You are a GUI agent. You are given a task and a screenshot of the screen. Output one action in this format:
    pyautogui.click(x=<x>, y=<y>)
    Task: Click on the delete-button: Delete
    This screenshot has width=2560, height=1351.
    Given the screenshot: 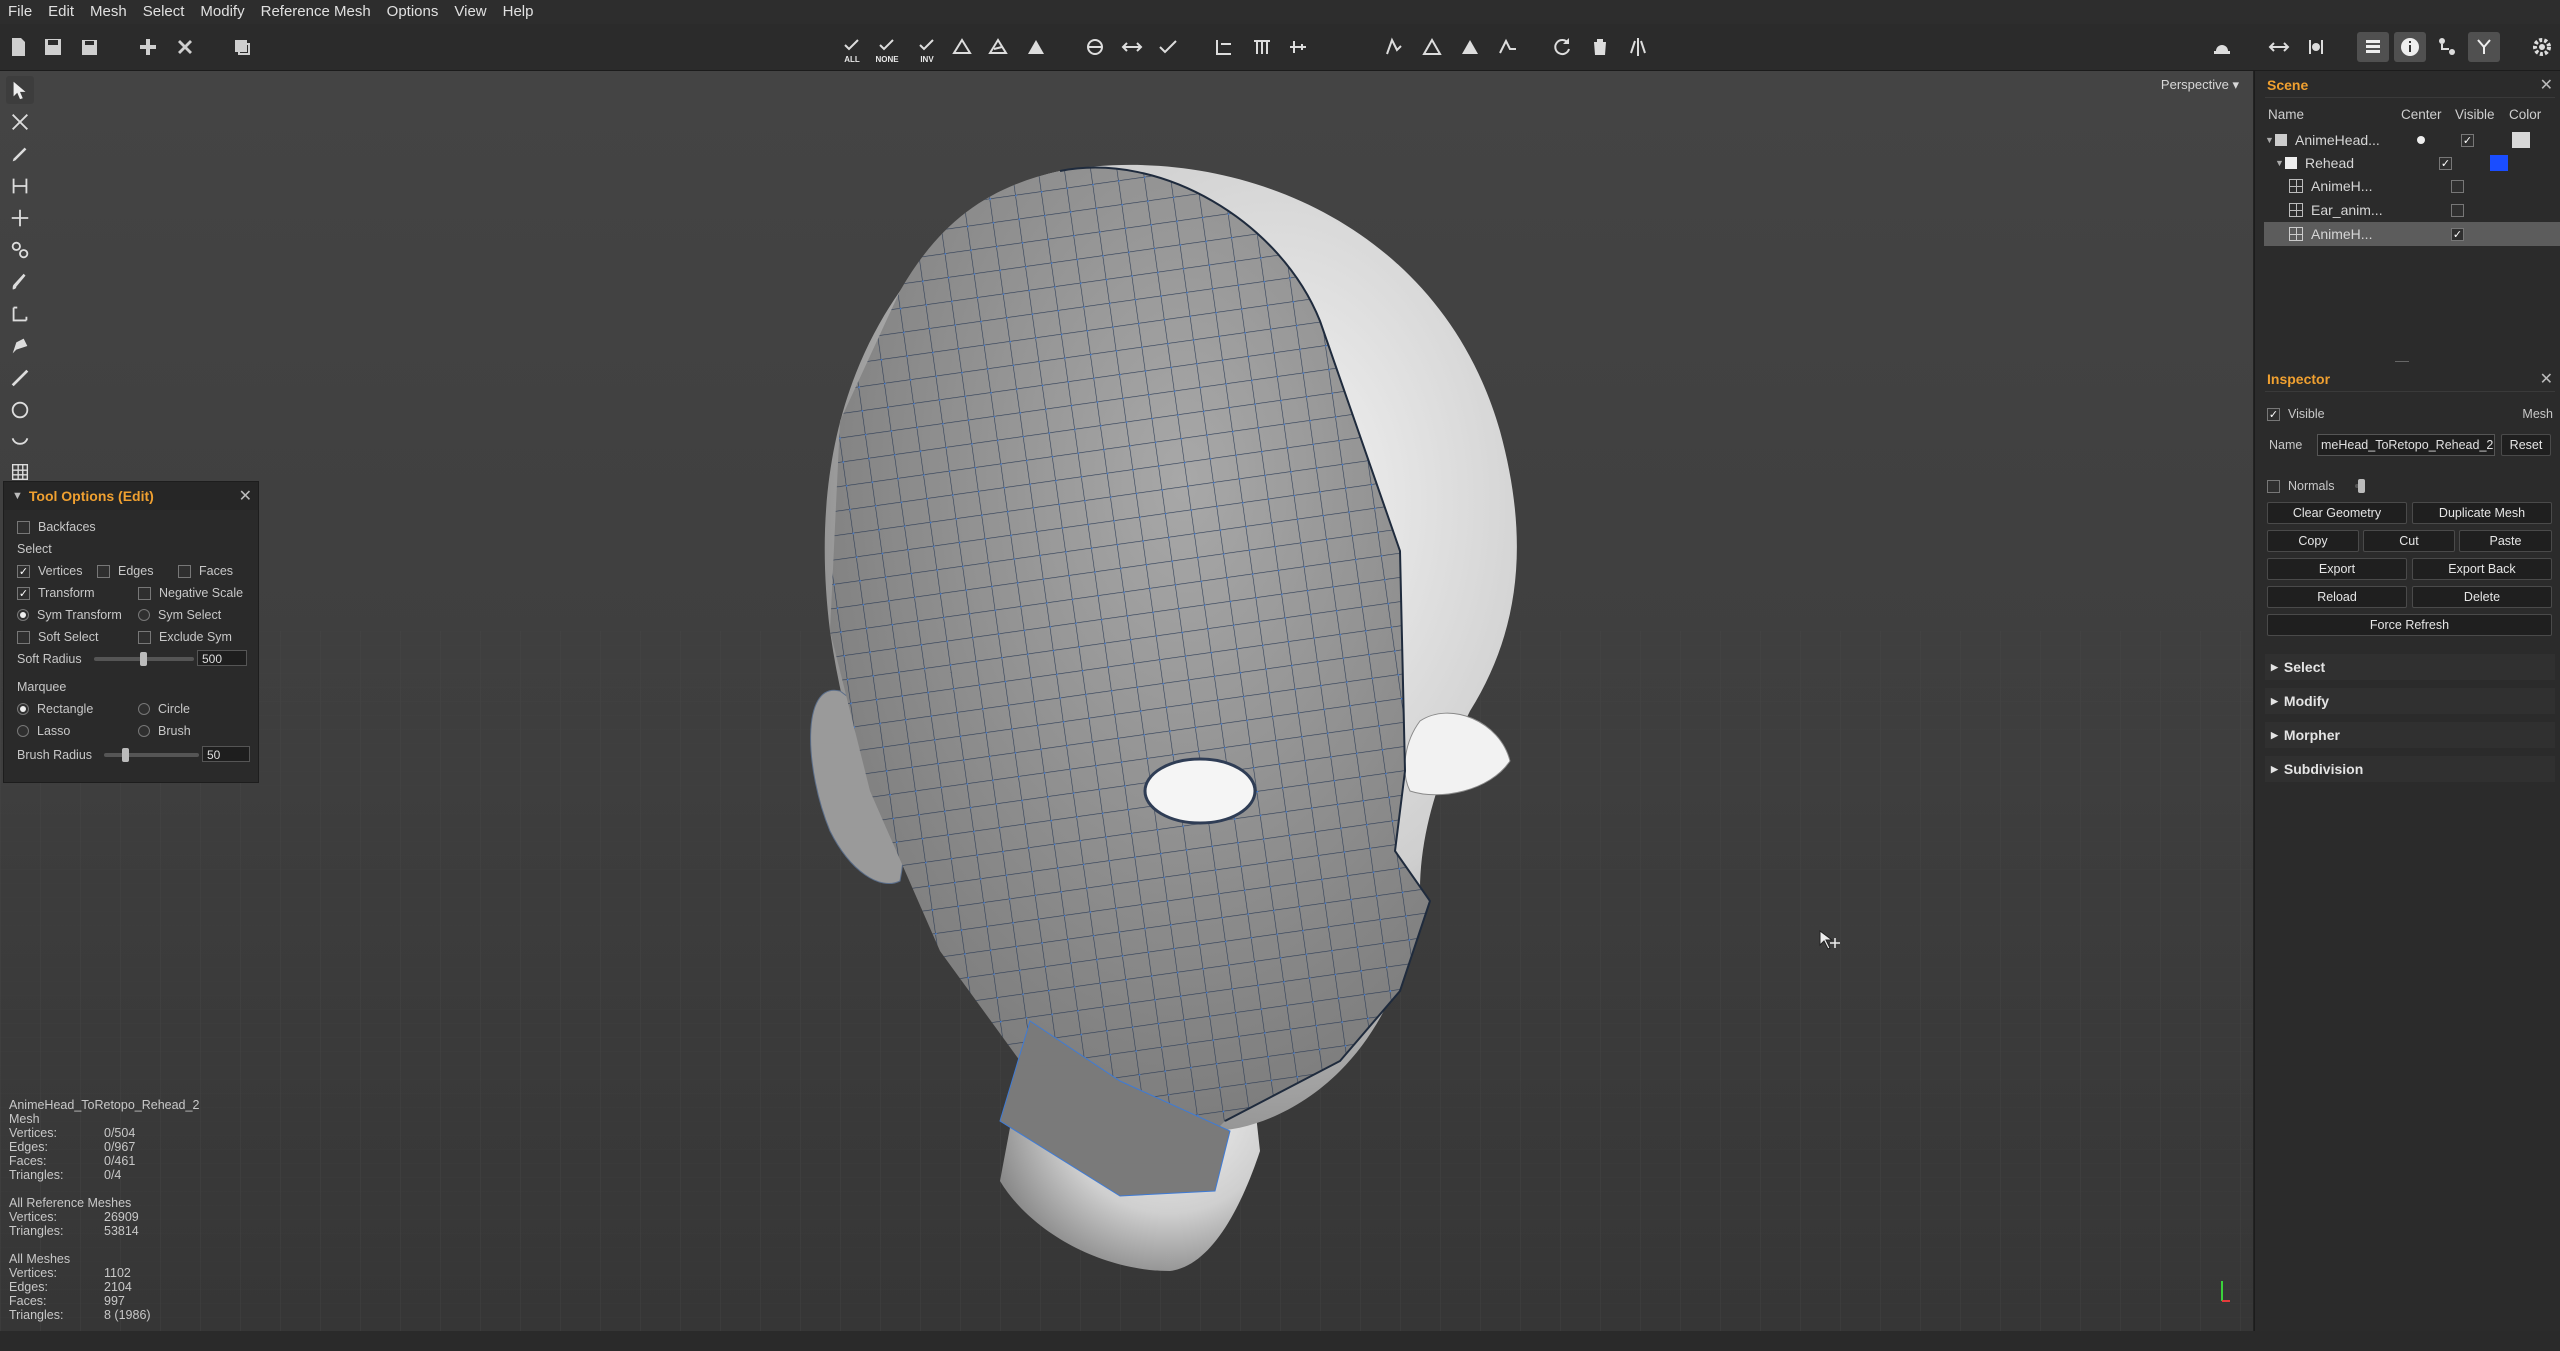 What is the action you would take?
    pyautogui.click(x=2482, y=597)
    